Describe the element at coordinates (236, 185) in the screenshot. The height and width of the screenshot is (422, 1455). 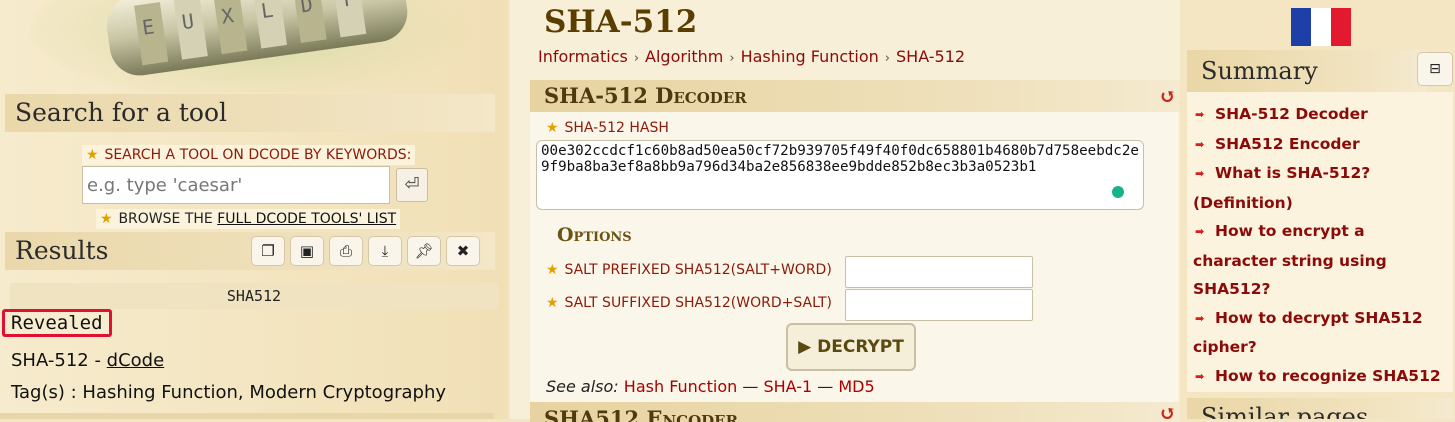
I see `tool-search-input` at that location.